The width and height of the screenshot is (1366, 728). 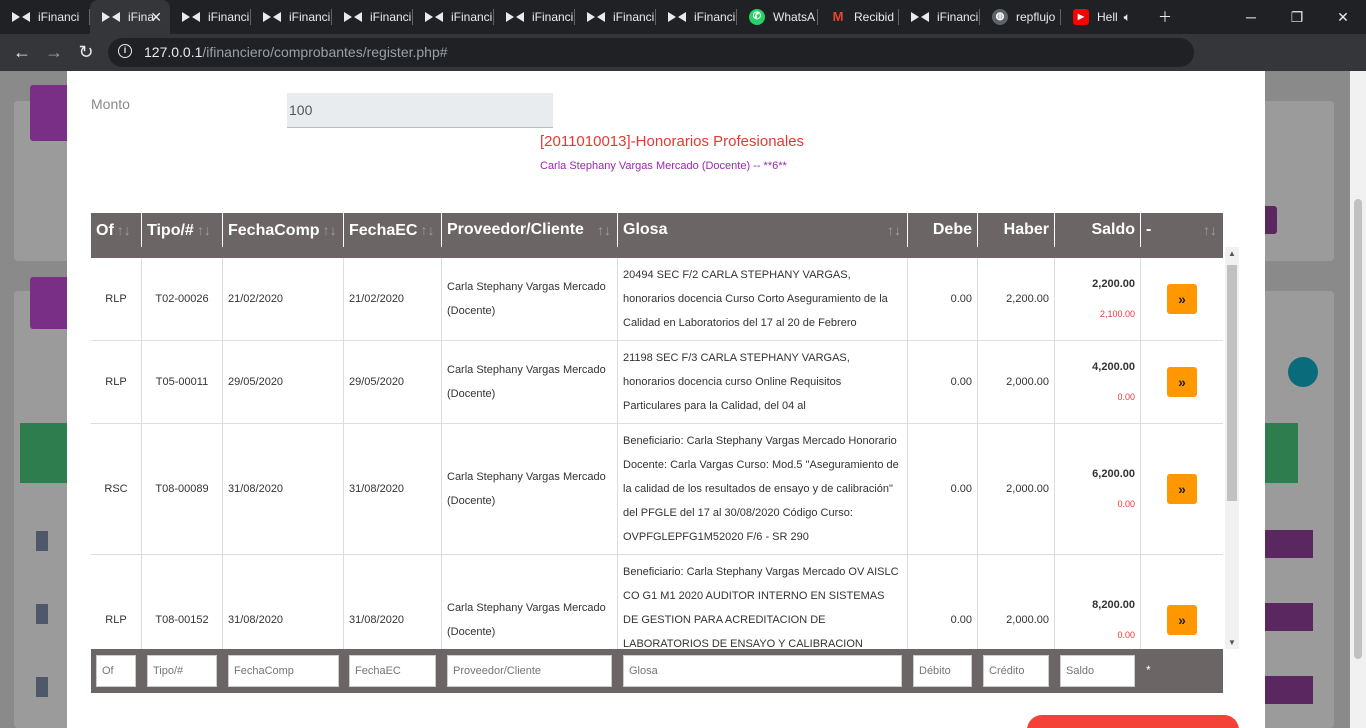 I want to click on youtube-icon: ▶, so click(x=1081, y=17).